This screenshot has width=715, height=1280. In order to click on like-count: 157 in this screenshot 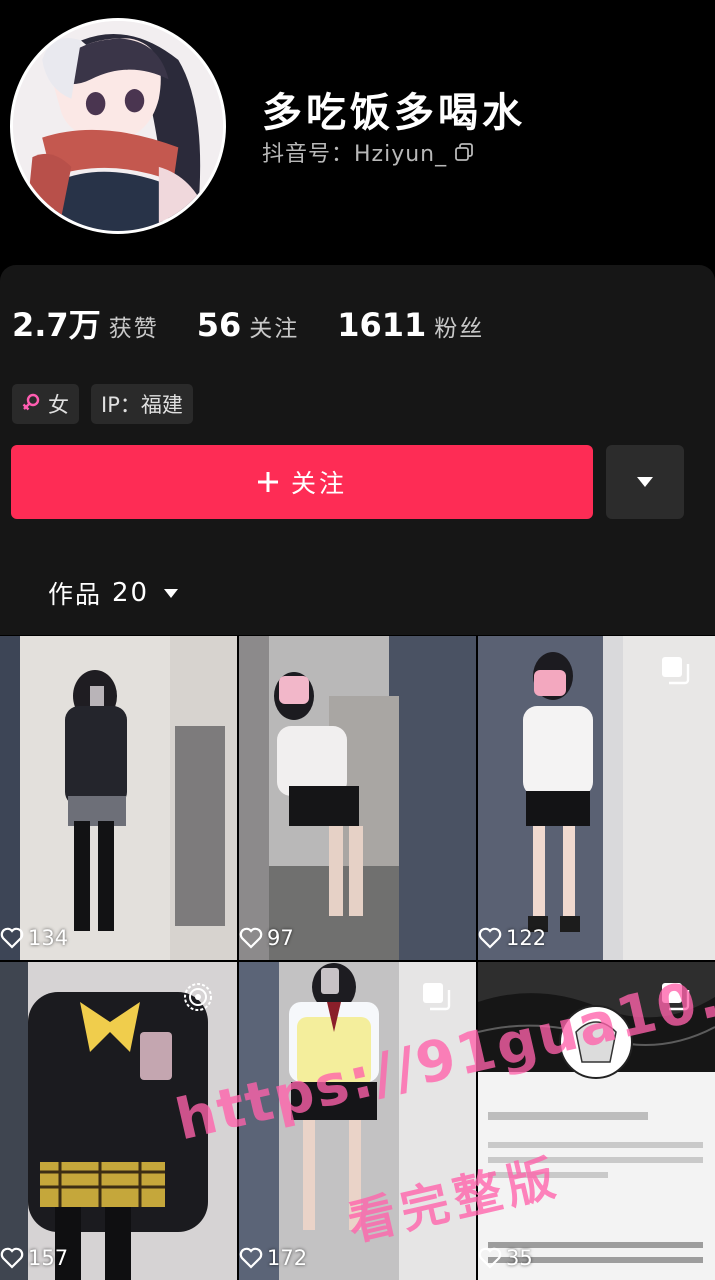, I will do `click(34, 1258)`.